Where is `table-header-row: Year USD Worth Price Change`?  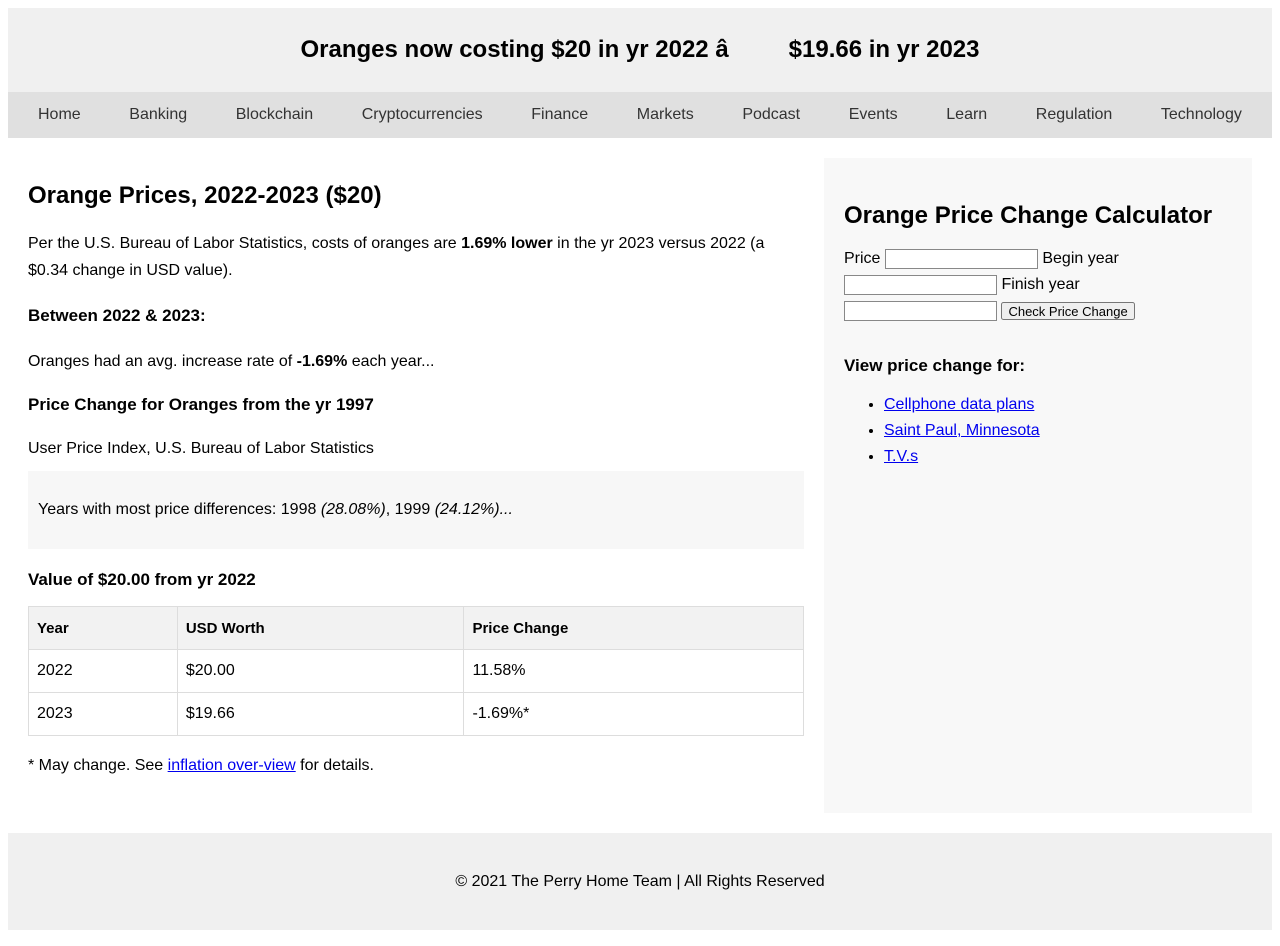 table-header-row: Year USD Worth Price Change is located at coordinates (416, 628).